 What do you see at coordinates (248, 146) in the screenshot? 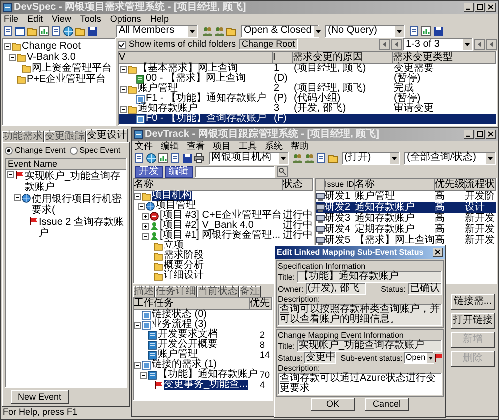
I see `menu-item: 工具` at bounding box center [248, 146].